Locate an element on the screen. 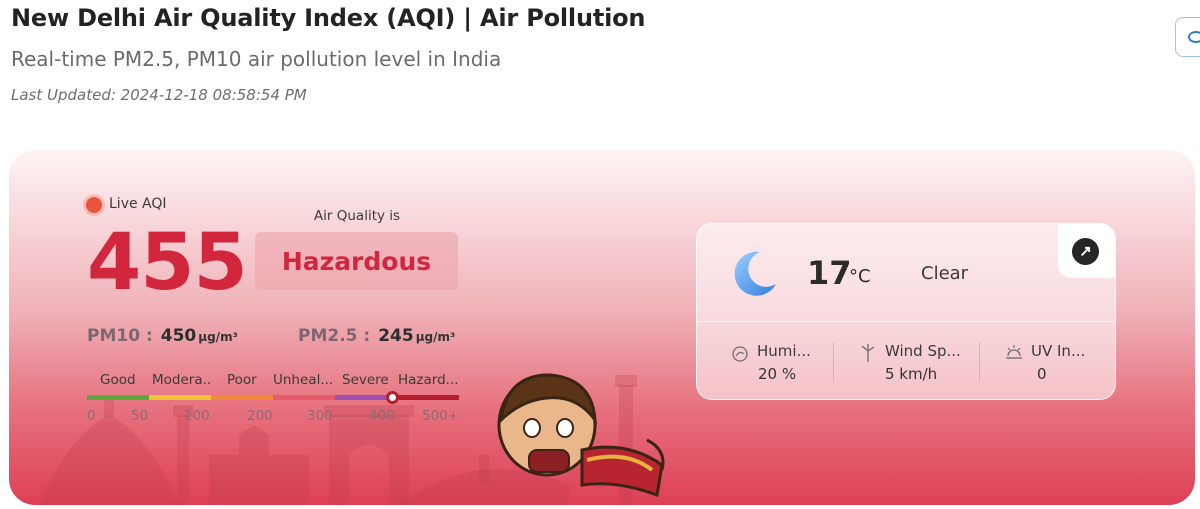  pm10-value: 450 is located at coordinates (178, 336).